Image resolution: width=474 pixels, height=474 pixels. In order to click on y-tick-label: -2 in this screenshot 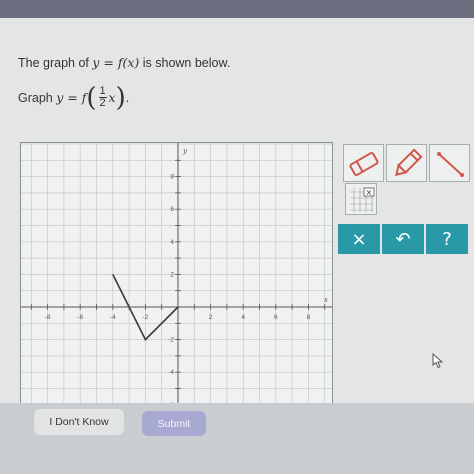, I will do `click(171, 340)`.